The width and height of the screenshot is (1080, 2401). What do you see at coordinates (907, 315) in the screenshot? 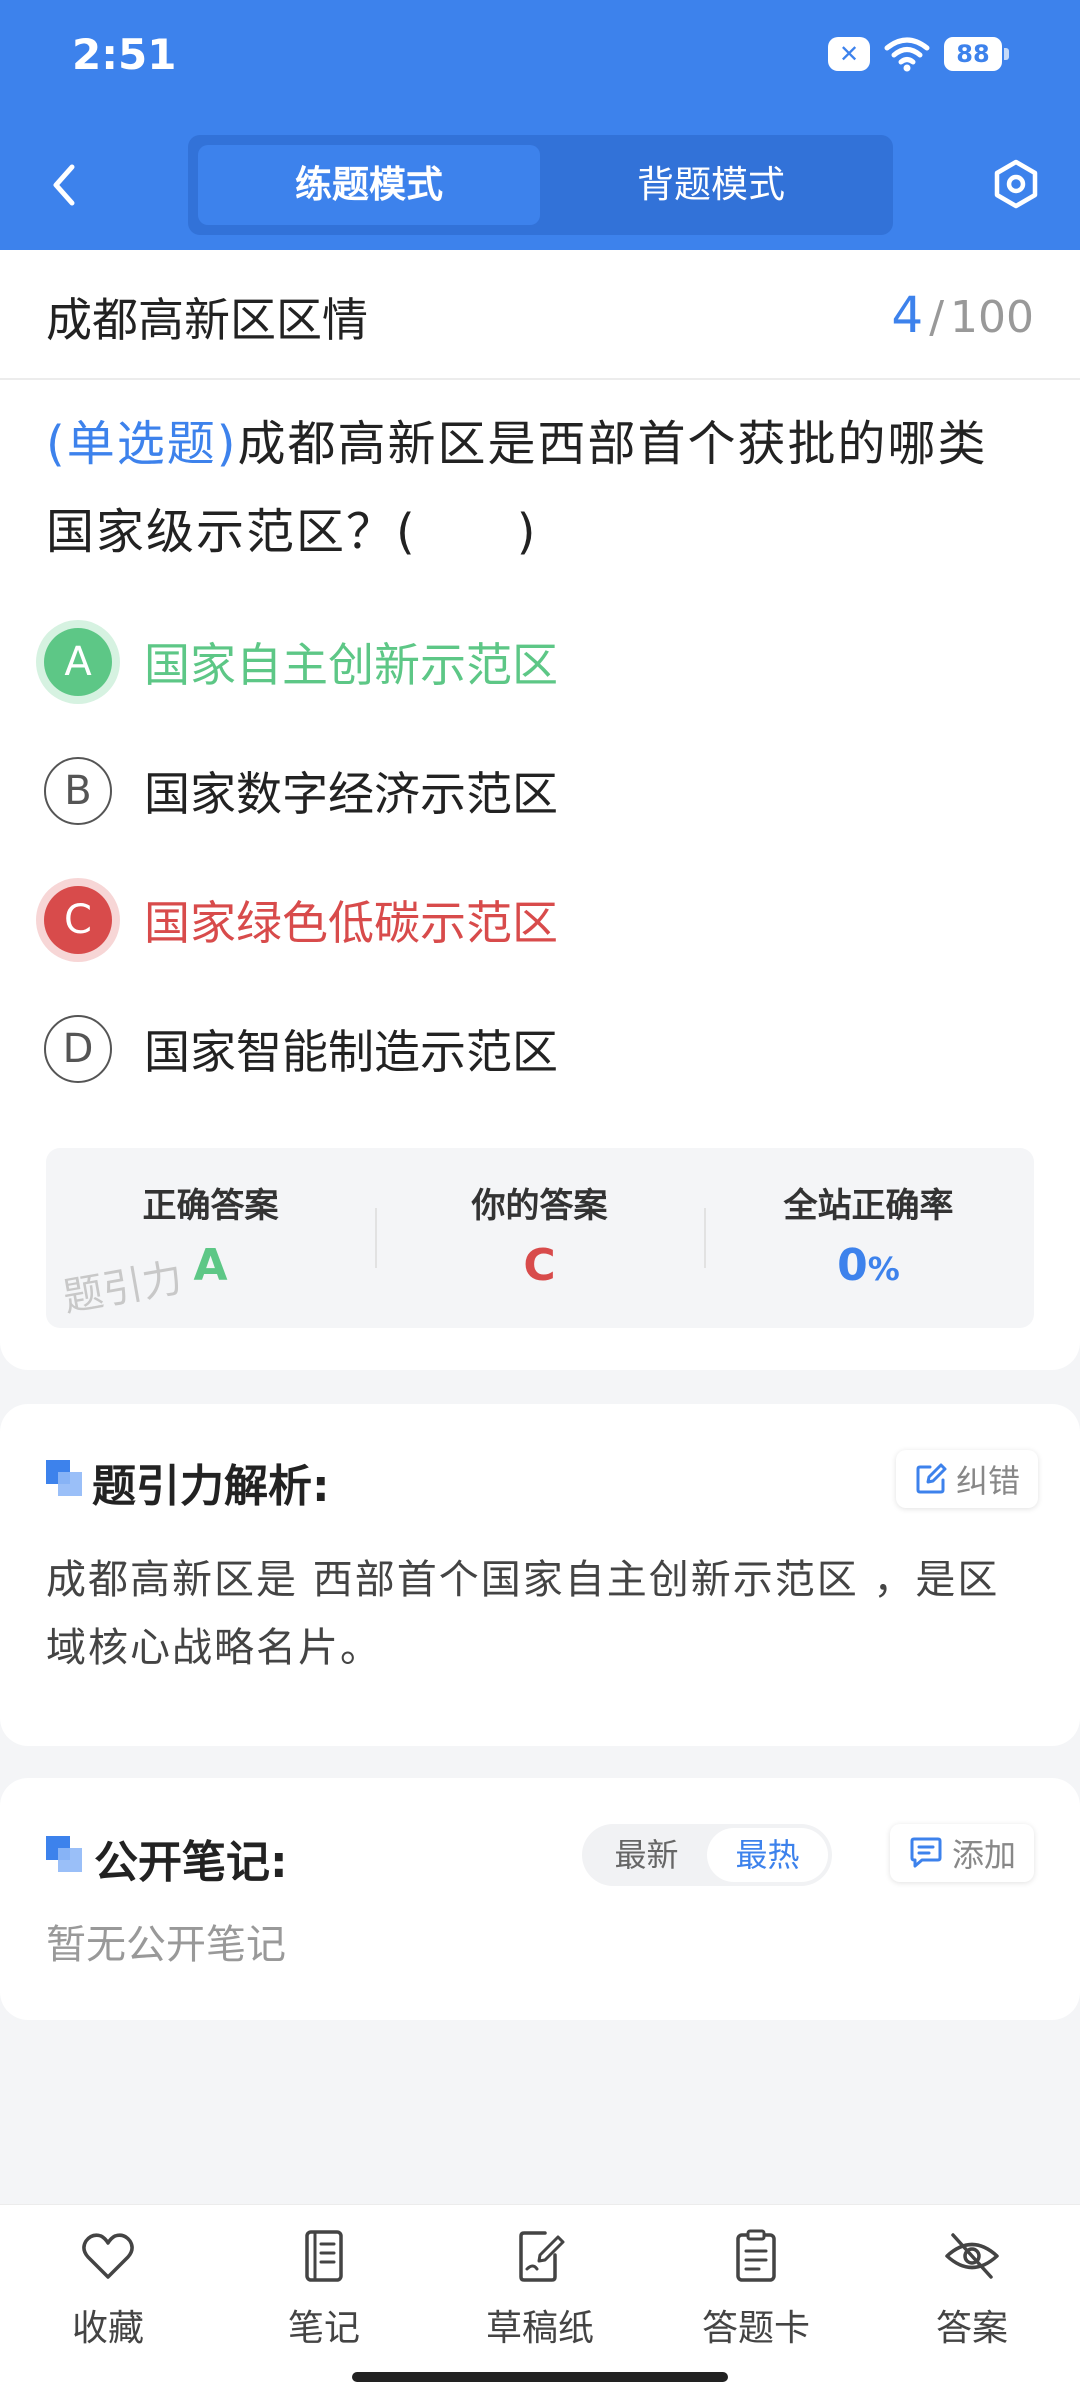
I see `progress-current: 4` at bounding box center [907, 315].